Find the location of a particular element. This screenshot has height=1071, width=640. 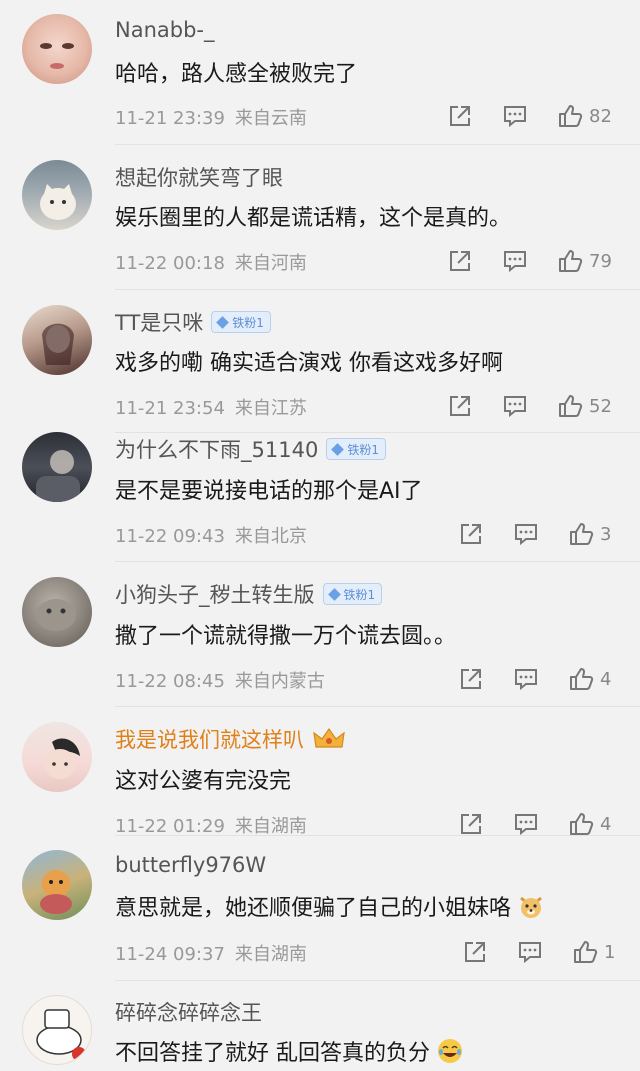

location: 来自北京 is located at coordinates (270, 536).